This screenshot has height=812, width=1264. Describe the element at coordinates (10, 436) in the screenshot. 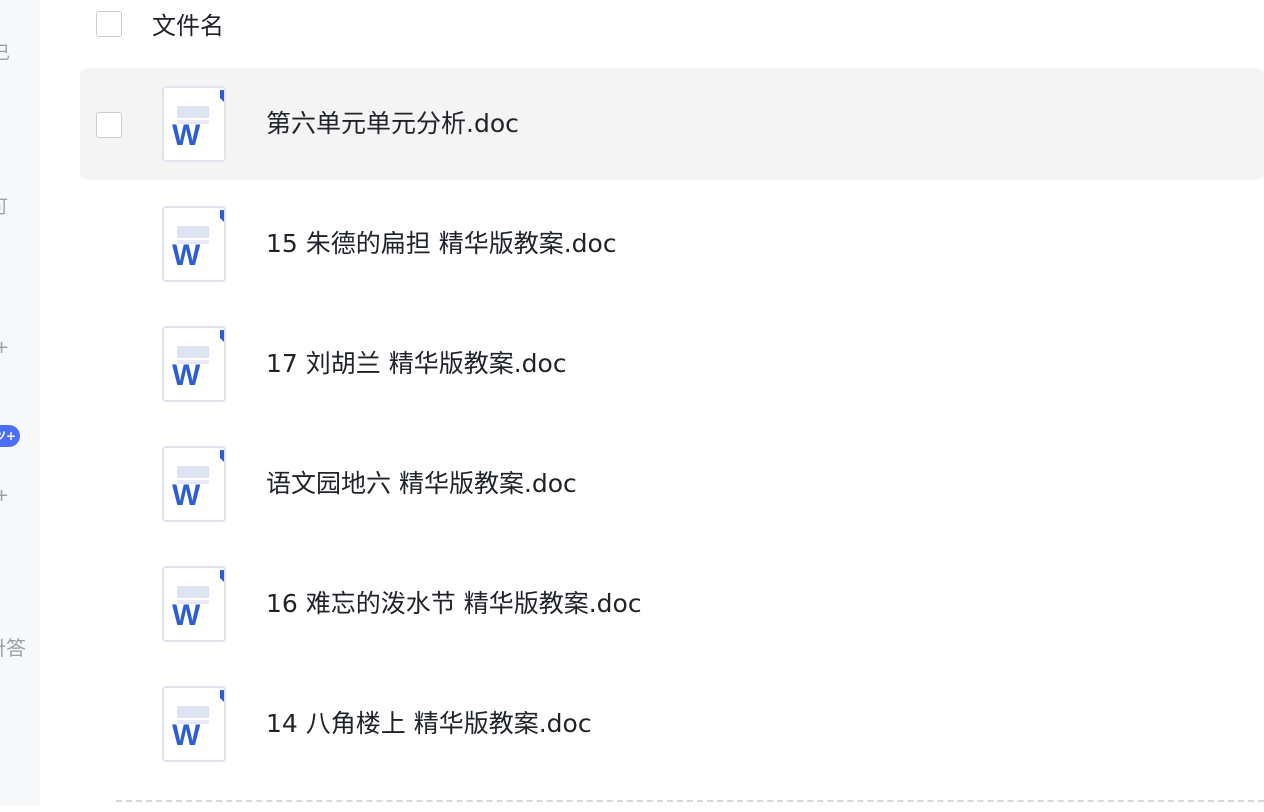

I see `new-badge: ツ+` at that location.